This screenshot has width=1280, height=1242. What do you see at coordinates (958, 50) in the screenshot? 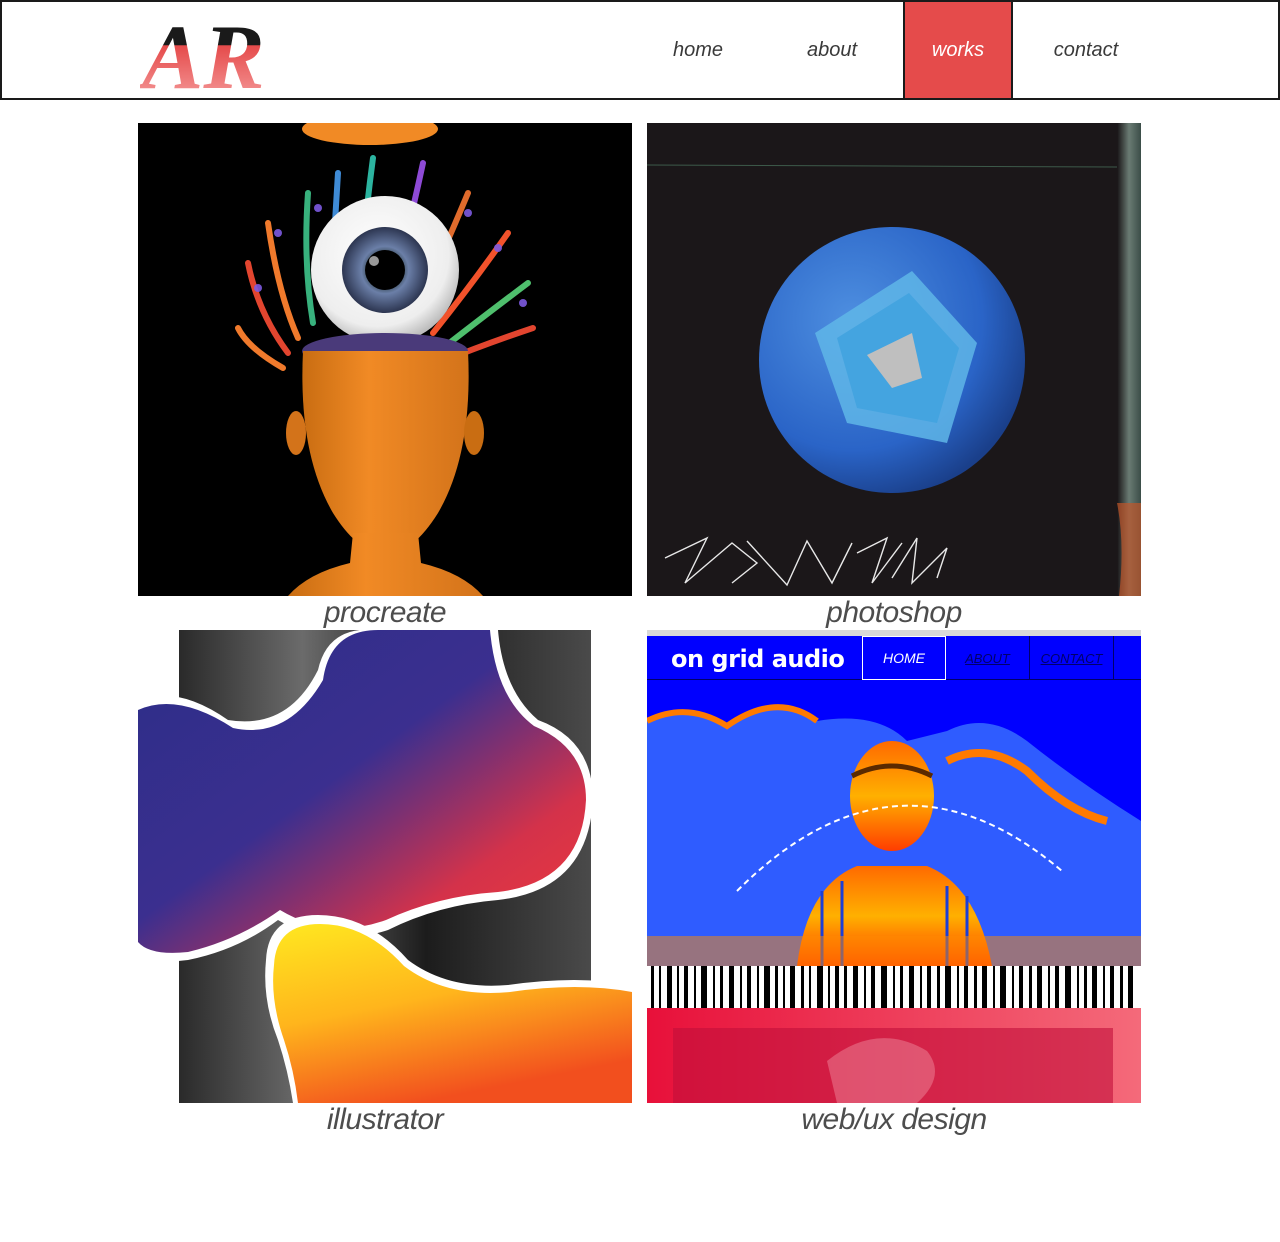
I see `nav-works: works` at bounding box center [958, 50].